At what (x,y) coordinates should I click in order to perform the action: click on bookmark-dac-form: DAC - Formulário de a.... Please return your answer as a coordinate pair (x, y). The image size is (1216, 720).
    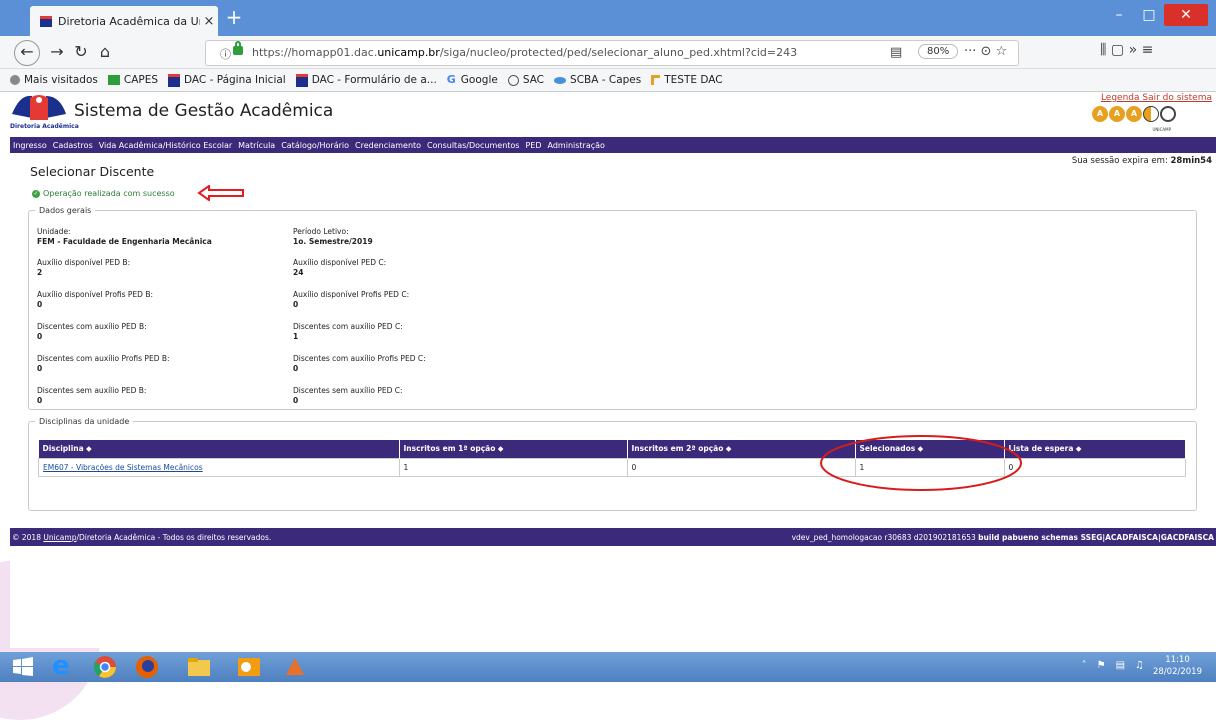
    Looking at the image, I should click on (366, 80).